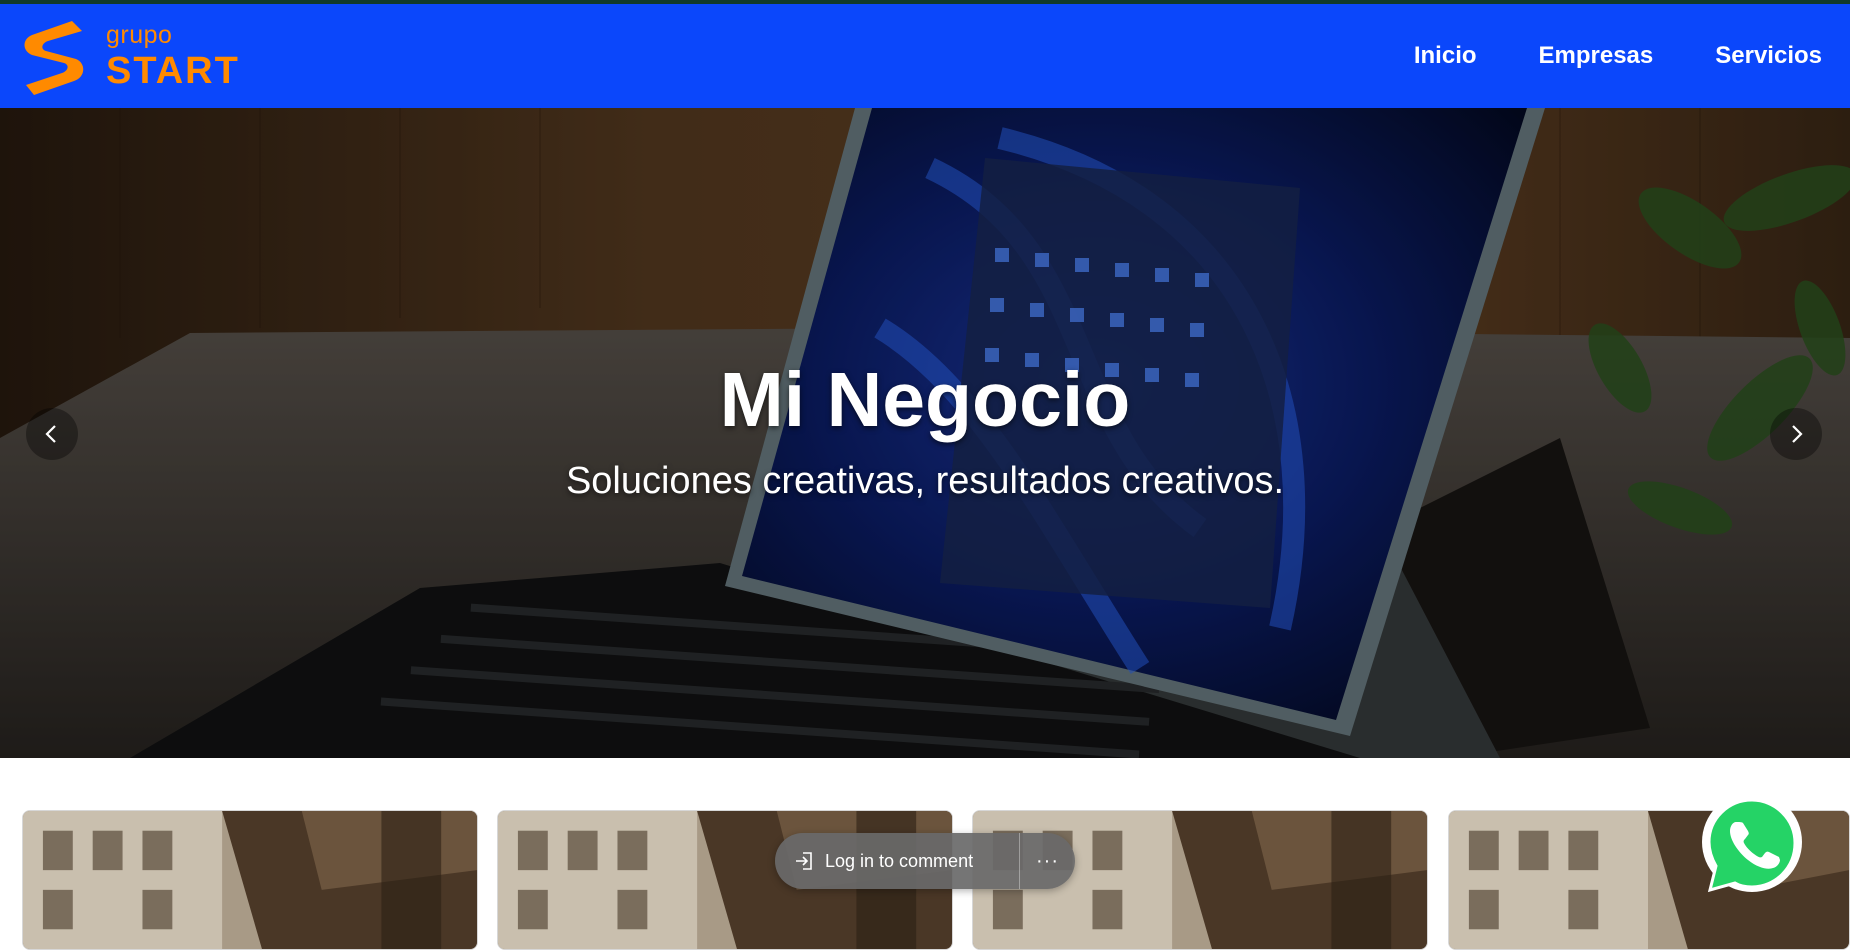 This screenshot has width=1850, height=950. Describe the element at coordinates (1596, 56) in the screenshot. I see `nav-link-empresas: Empresas` at that location.